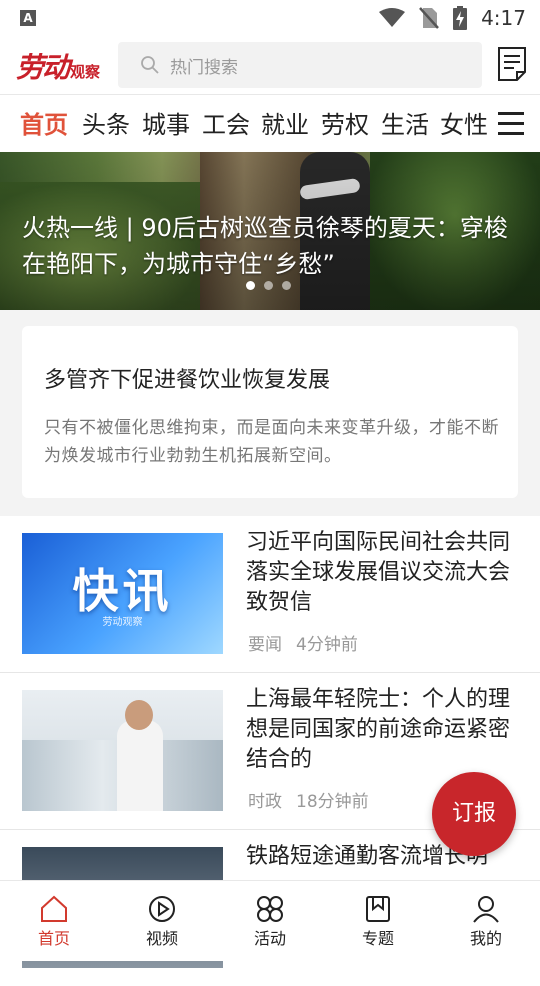 This screenshot has height=986, width=540. What do you see at coordinates (161, 938) in the screenshot?
I see `nav-label: 视频` at bounding box center [161, 938].